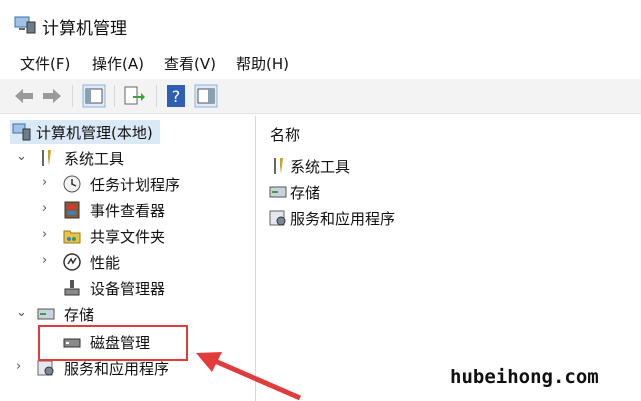 The image size is (641, 401). Describe the element at coordinates (320, 63) in the screenshot. I see `menu-bar: 文件(F) 操作(A) 查看(V) 帮助(H)` at that location.